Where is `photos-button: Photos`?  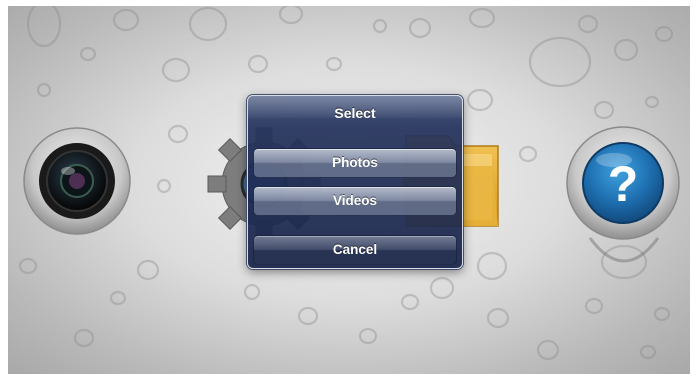 photos-button: Photos is located at coordinates (355, 163).